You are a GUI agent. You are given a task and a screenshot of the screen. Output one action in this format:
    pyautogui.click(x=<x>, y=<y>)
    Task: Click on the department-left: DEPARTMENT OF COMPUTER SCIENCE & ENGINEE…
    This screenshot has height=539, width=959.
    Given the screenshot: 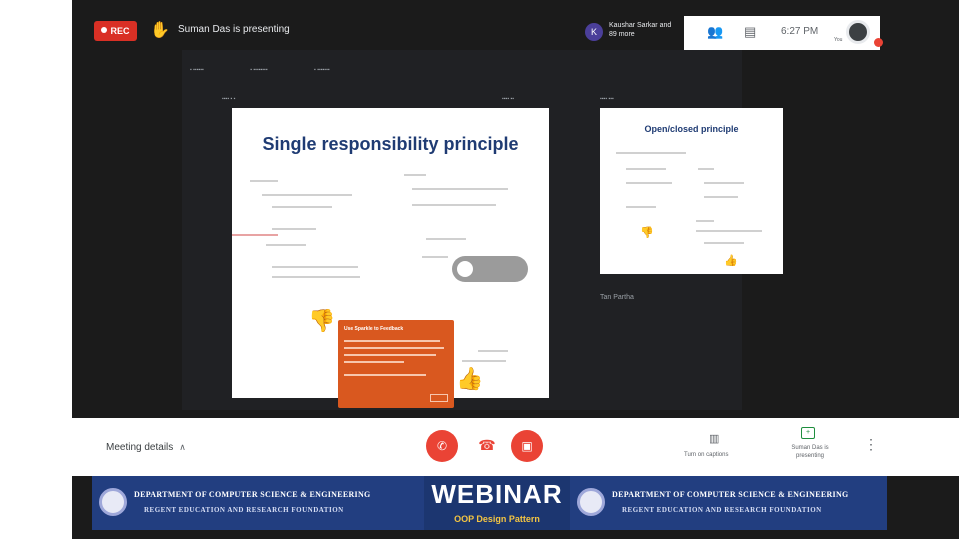 What is the action you would take?
    pyautogui.click(x=252, y=494)
    